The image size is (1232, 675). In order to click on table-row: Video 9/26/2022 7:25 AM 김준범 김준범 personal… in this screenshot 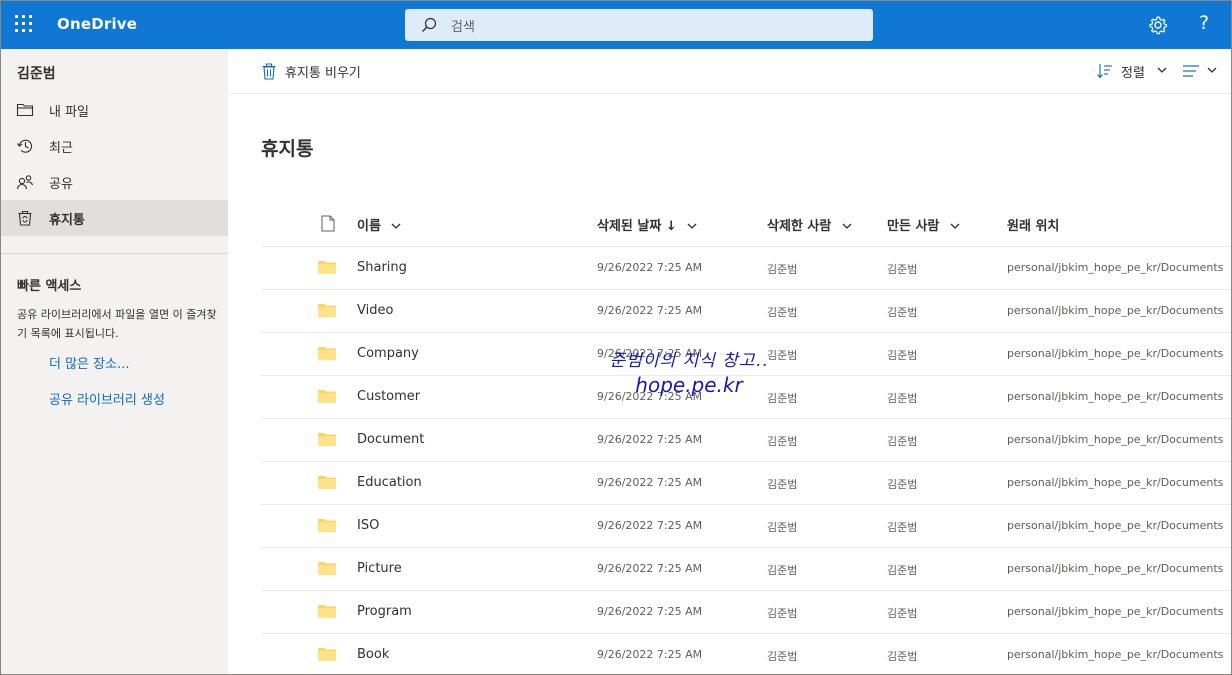, I will do `click(746, 311)`.